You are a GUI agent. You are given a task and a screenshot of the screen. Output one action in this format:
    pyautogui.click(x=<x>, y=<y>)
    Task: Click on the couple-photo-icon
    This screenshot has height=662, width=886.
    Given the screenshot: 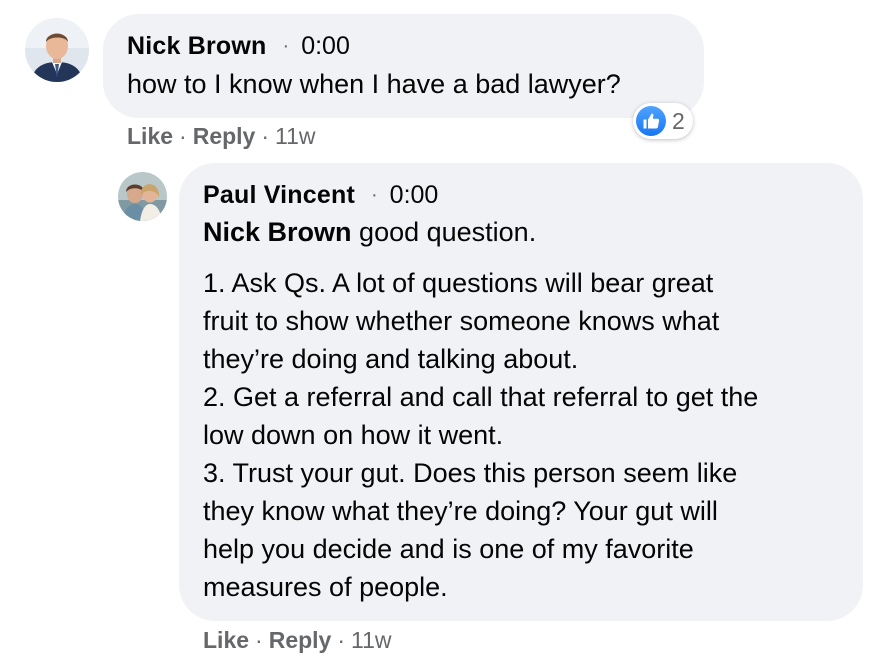 What is the action you would take?
    pyautogui.click(x=142, y=196)
    